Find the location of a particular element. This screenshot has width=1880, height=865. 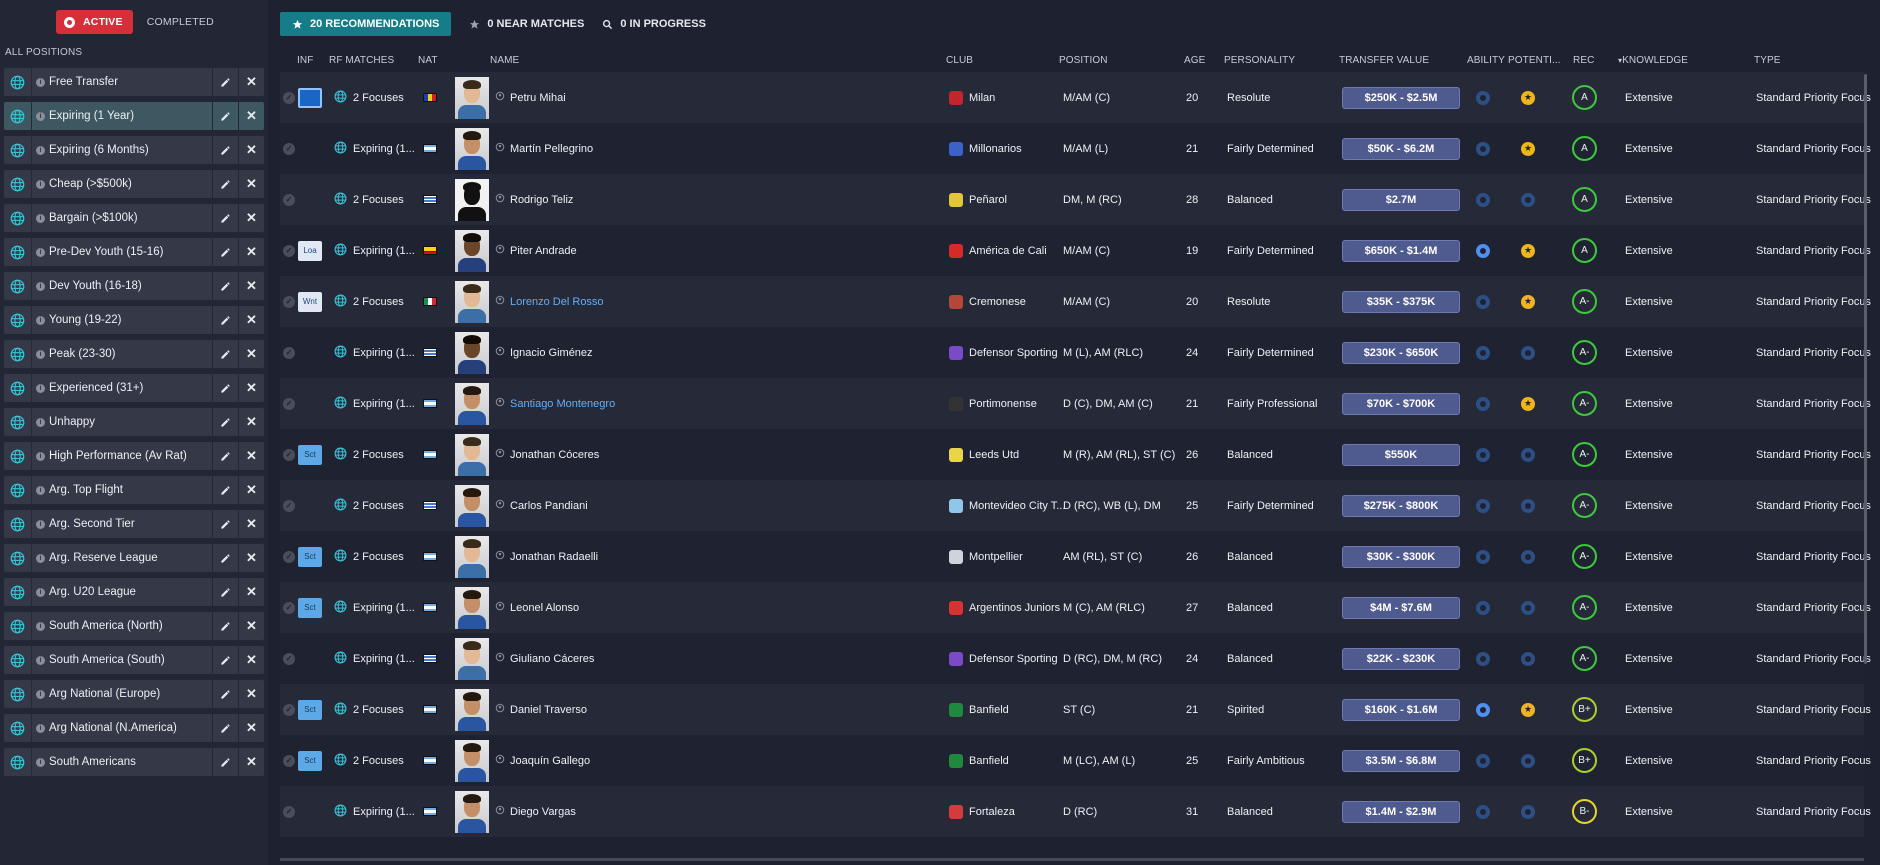

focus-item: i Bargain (>$100k) ✕ is located at coordinates (134, 218).